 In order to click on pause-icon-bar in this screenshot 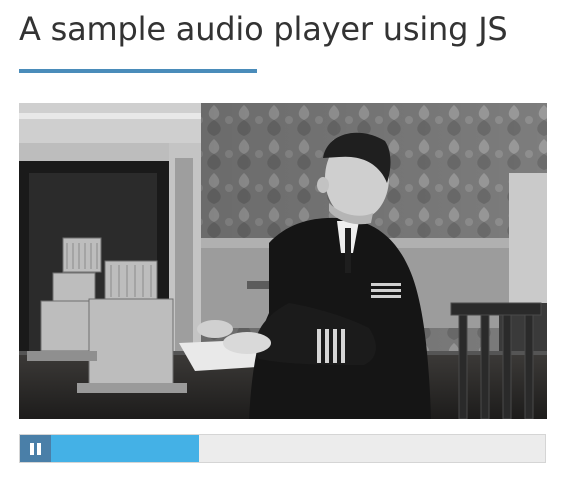, I will do `click(39, 449)`.